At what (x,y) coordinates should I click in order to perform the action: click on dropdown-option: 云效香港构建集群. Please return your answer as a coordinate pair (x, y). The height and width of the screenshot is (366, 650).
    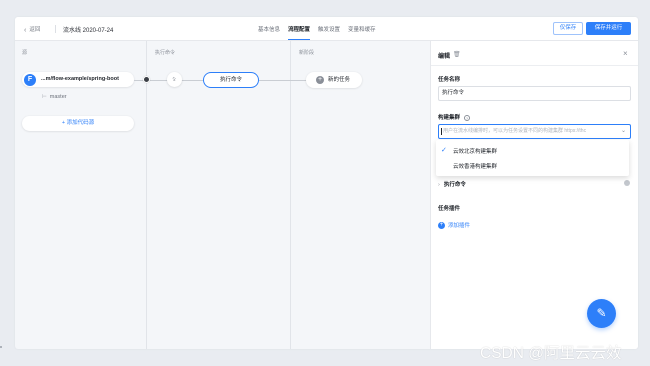
    Looking at the image, I should click on (532, 165).